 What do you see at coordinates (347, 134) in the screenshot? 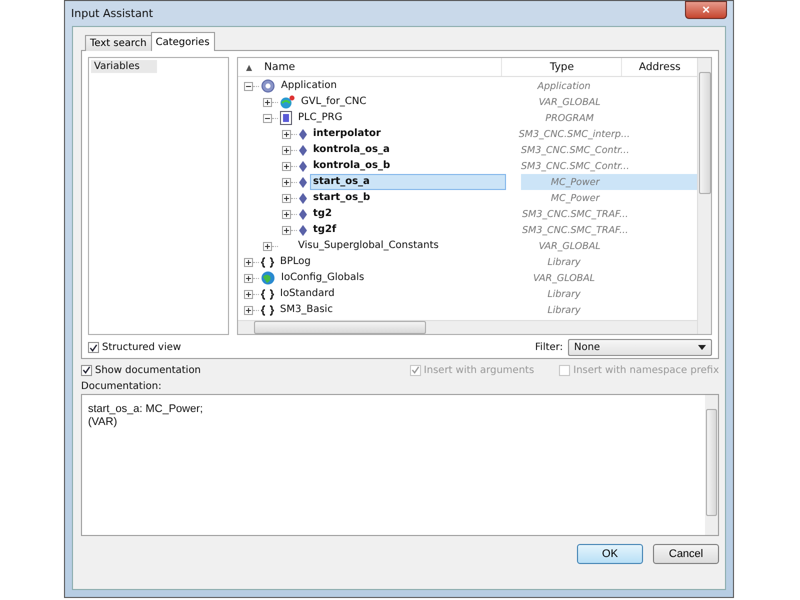
I see `tree-item: interpolator` at bounding box center [347, 134].